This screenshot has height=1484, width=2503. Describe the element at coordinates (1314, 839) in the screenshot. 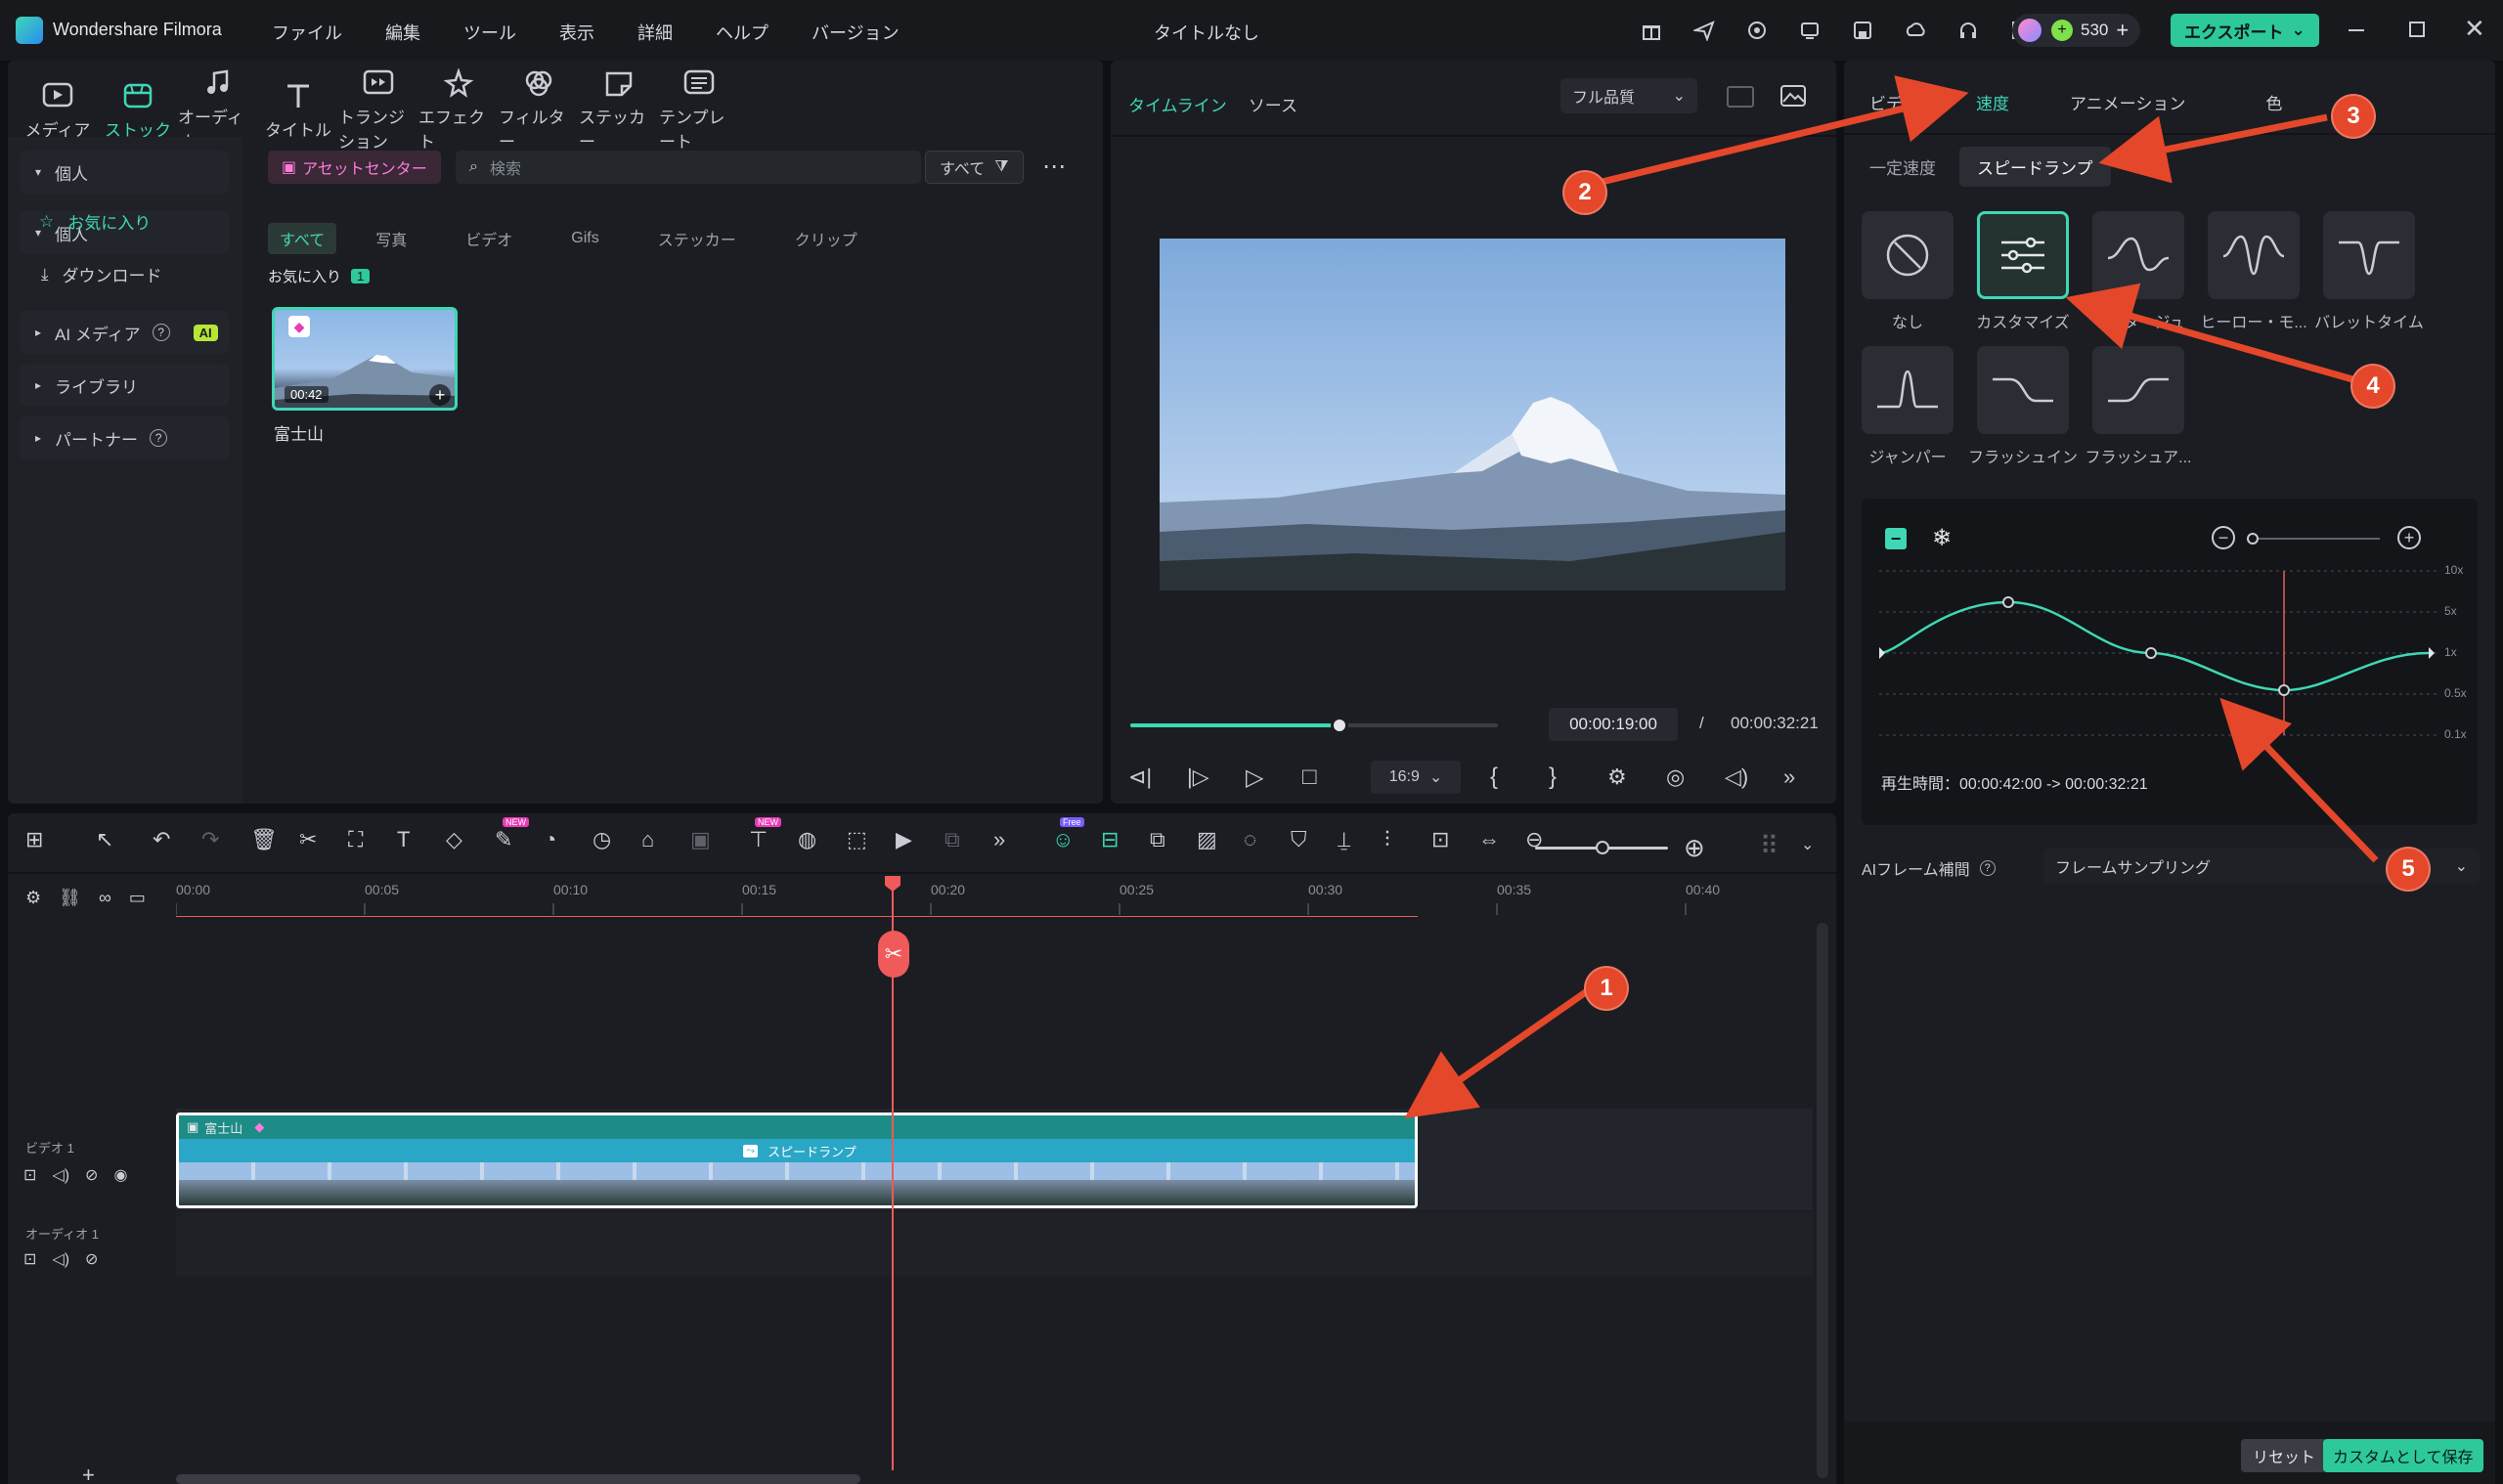

I see `shield-icon: ⛉` at that location.